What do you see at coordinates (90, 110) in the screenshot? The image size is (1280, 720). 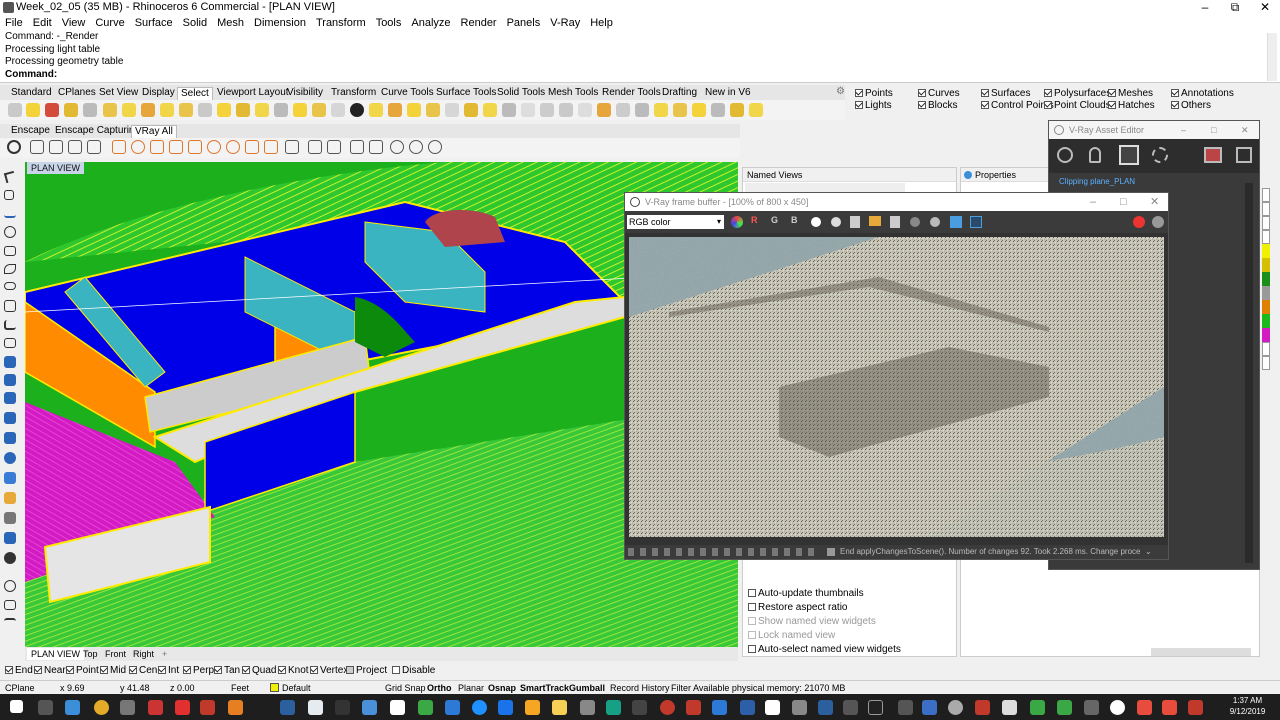 I see `select-polysurfaces-icon` at bounding box center [90, 110].